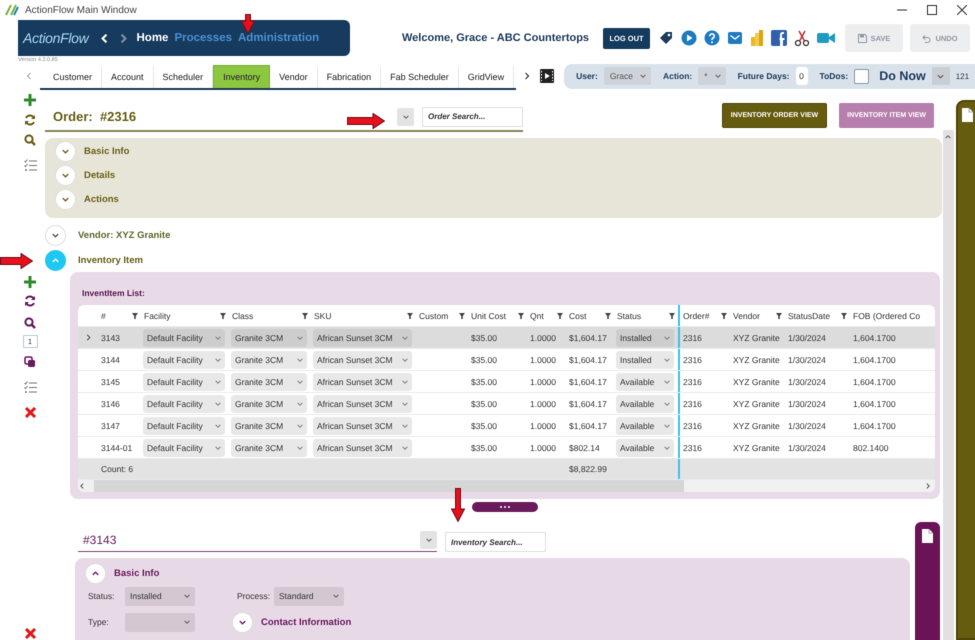 Image resolution: width=975 pixels, height=640 pixels. I want to click on vertical-scrollbar, so click(948, 385).